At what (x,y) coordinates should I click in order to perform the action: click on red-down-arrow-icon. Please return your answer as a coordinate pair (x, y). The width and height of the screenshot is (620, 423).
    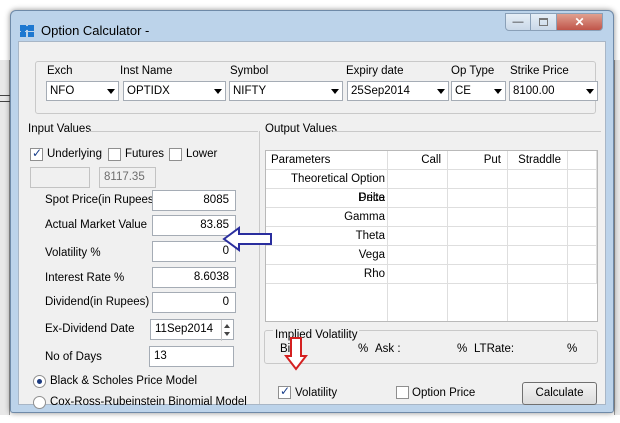
    Looking at the image, I should click on (296, 354).